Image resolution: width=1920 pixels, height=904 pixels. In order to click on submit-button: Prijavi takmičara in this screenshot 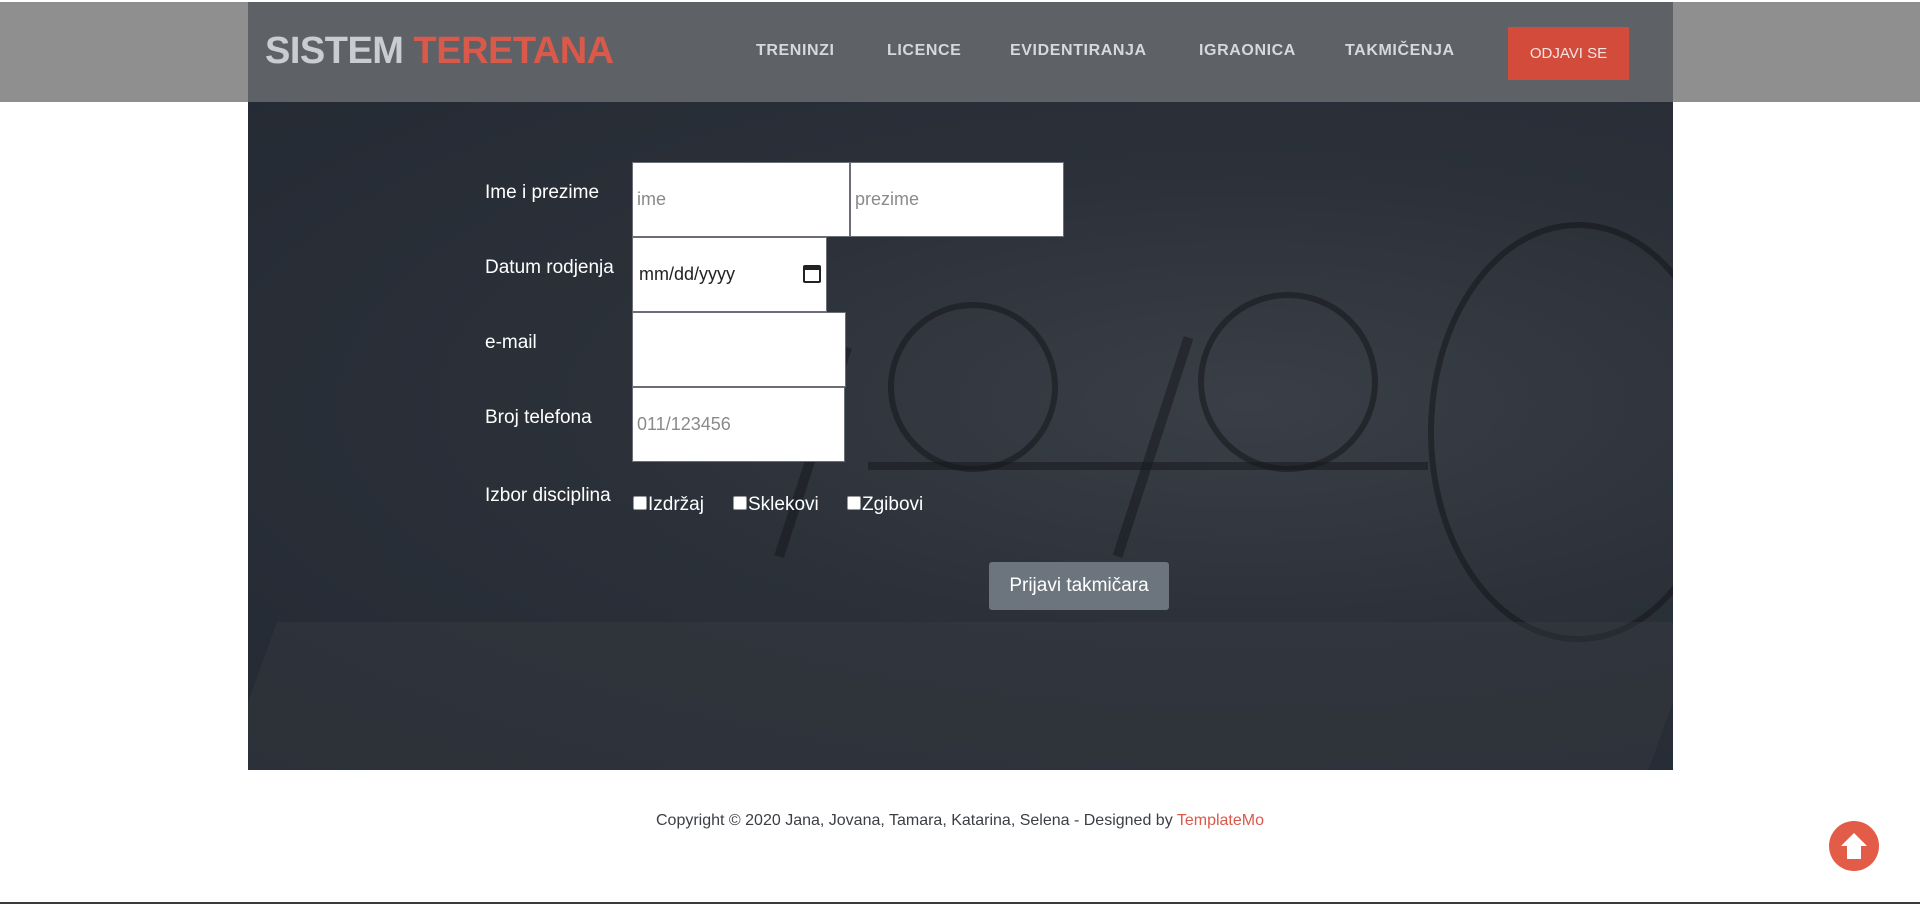, I will do `click(1079, 586)`.